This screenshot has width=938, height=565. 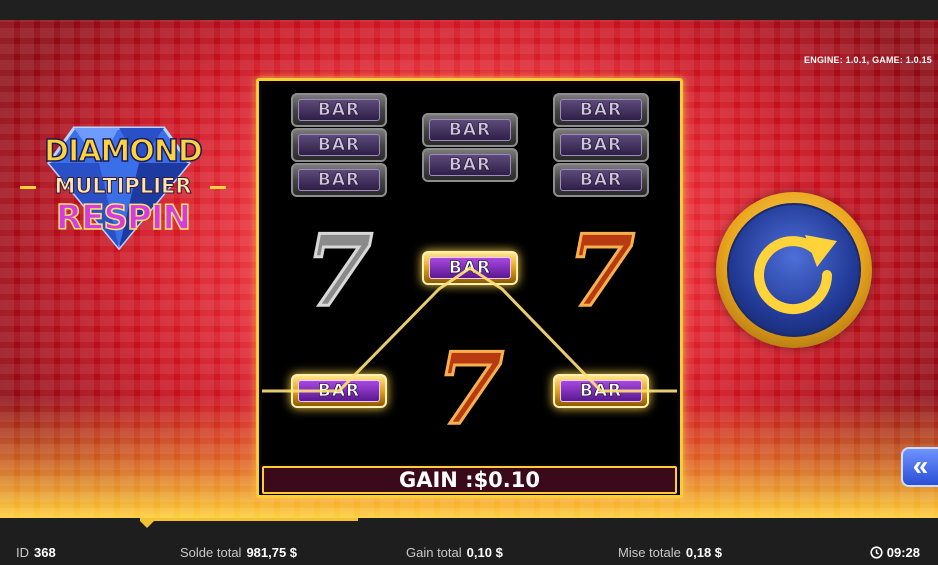 What do you see at coordinates (36, 552) in the screenshot?
I see `session-id: ID 368` at bounding box center [36, 552].